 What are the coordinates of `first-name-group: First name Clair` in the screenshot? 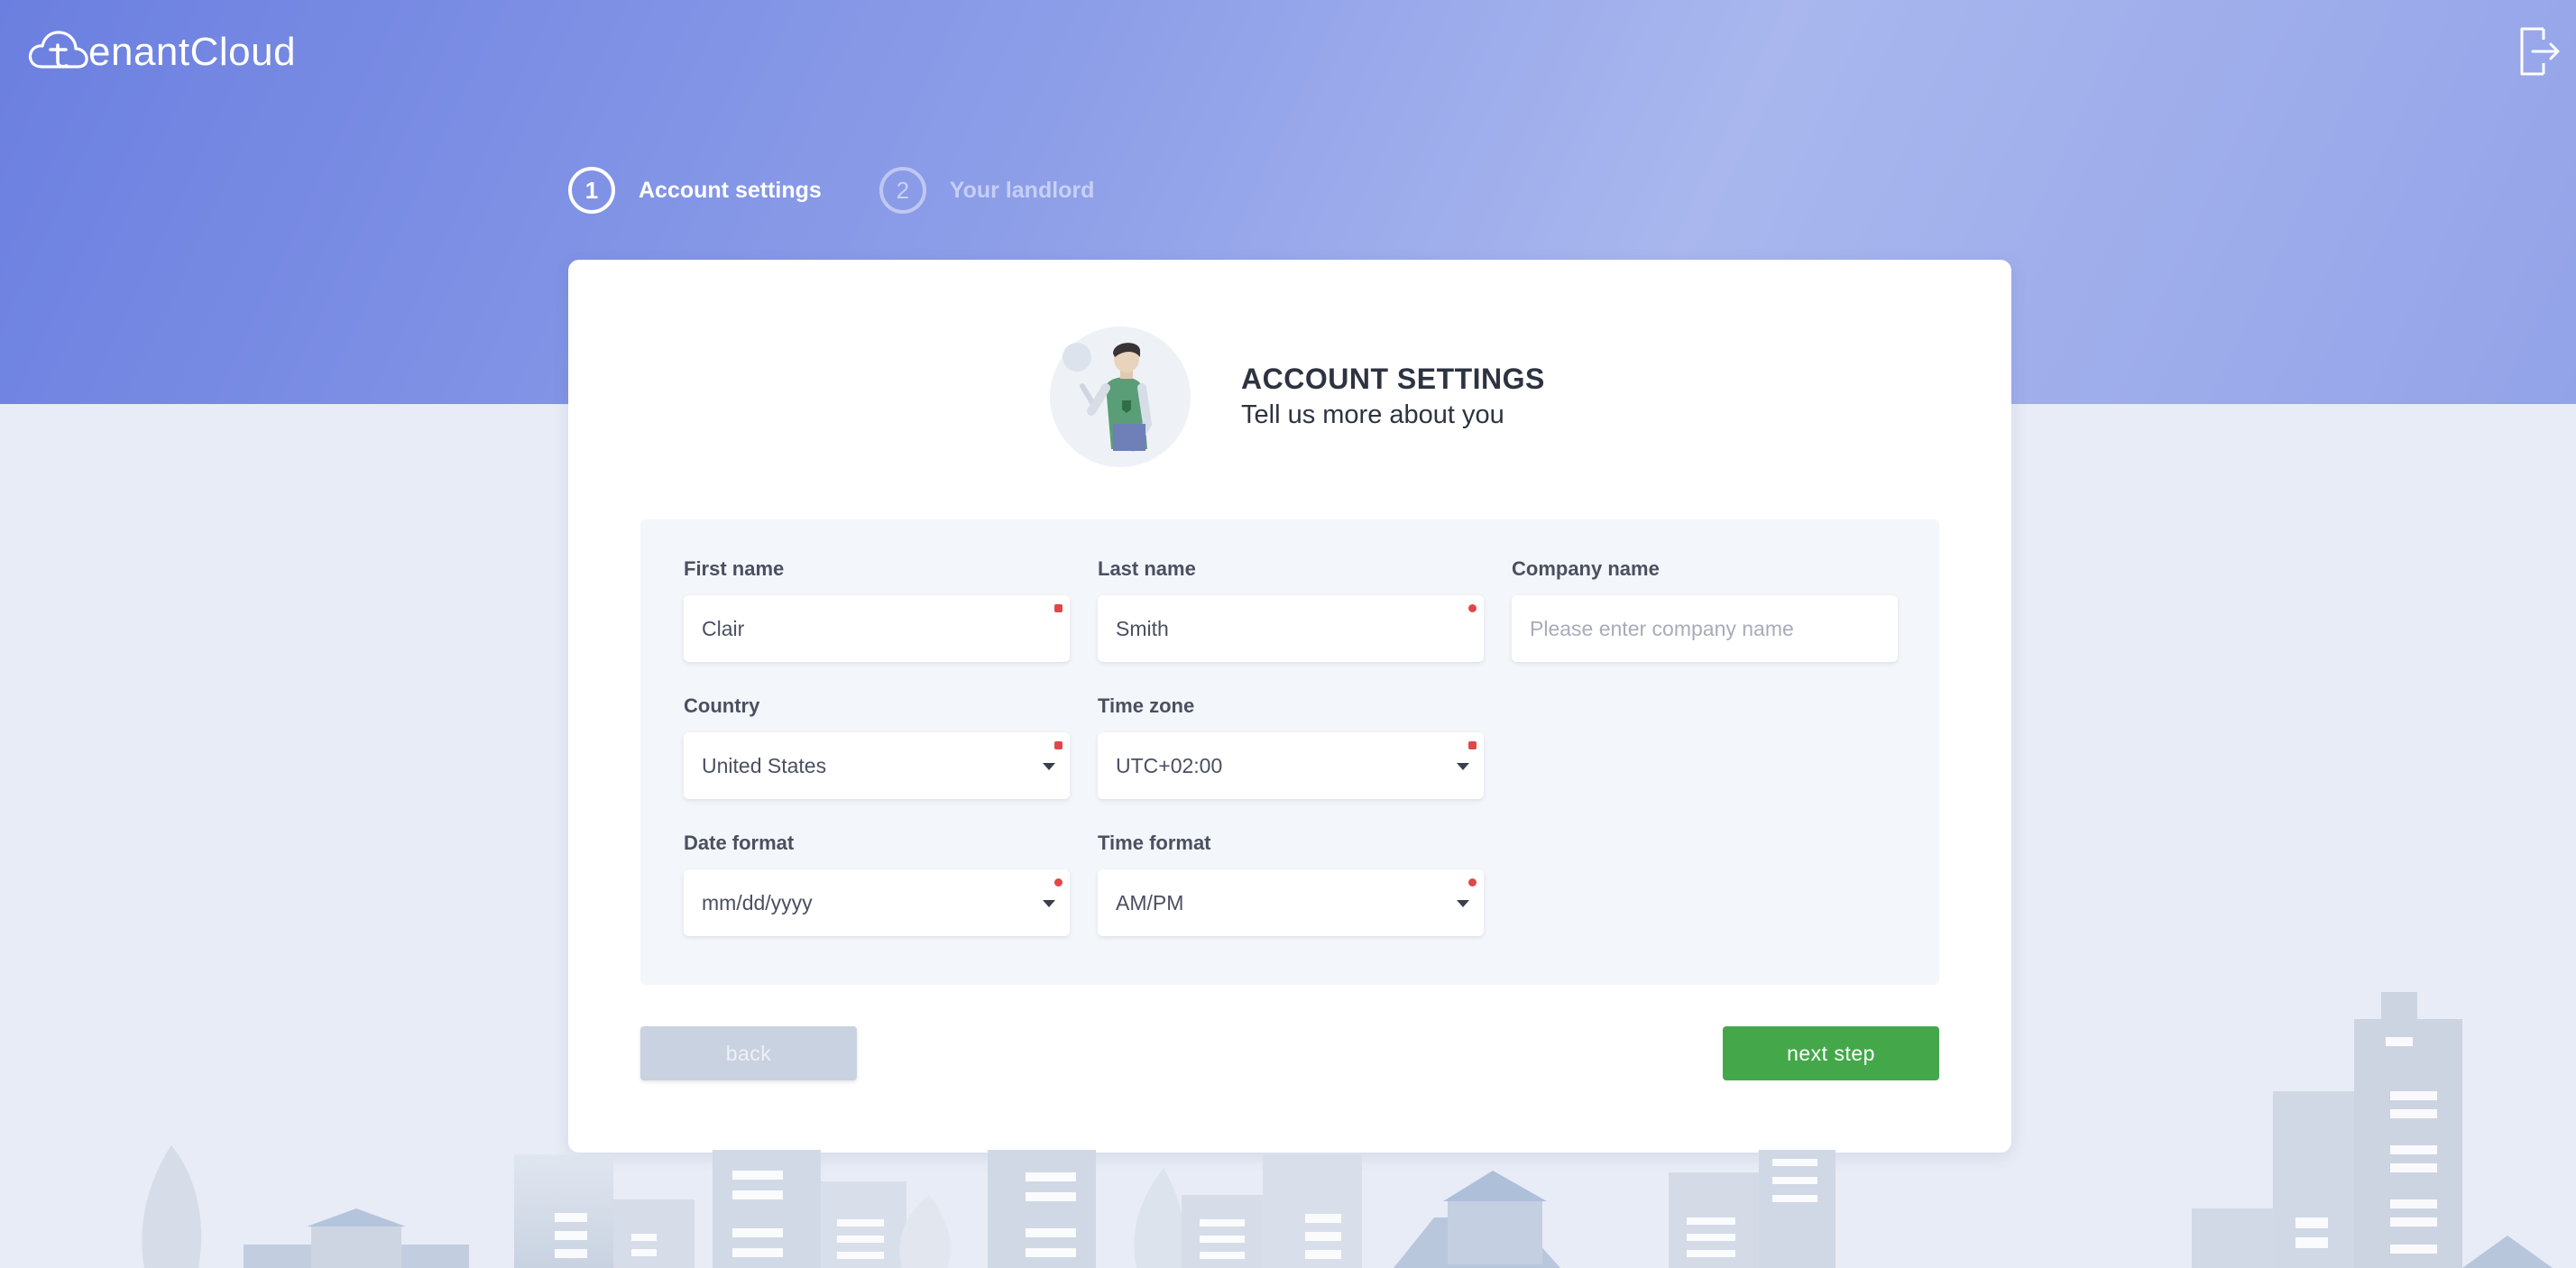 It's located at (877, 609).